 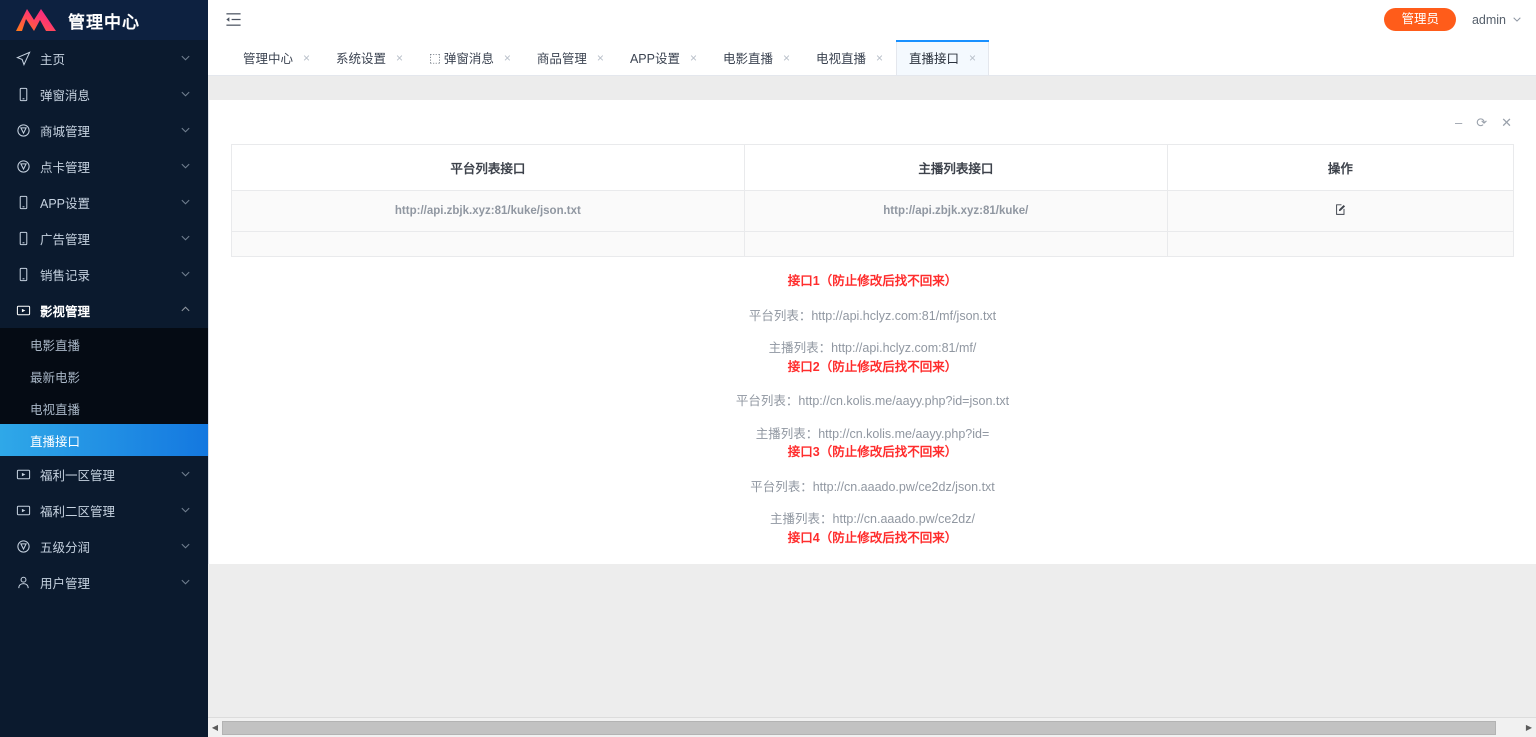 I want to click on horizontal-scrollbar: ◀ ▶, so click(x=872, y=727).